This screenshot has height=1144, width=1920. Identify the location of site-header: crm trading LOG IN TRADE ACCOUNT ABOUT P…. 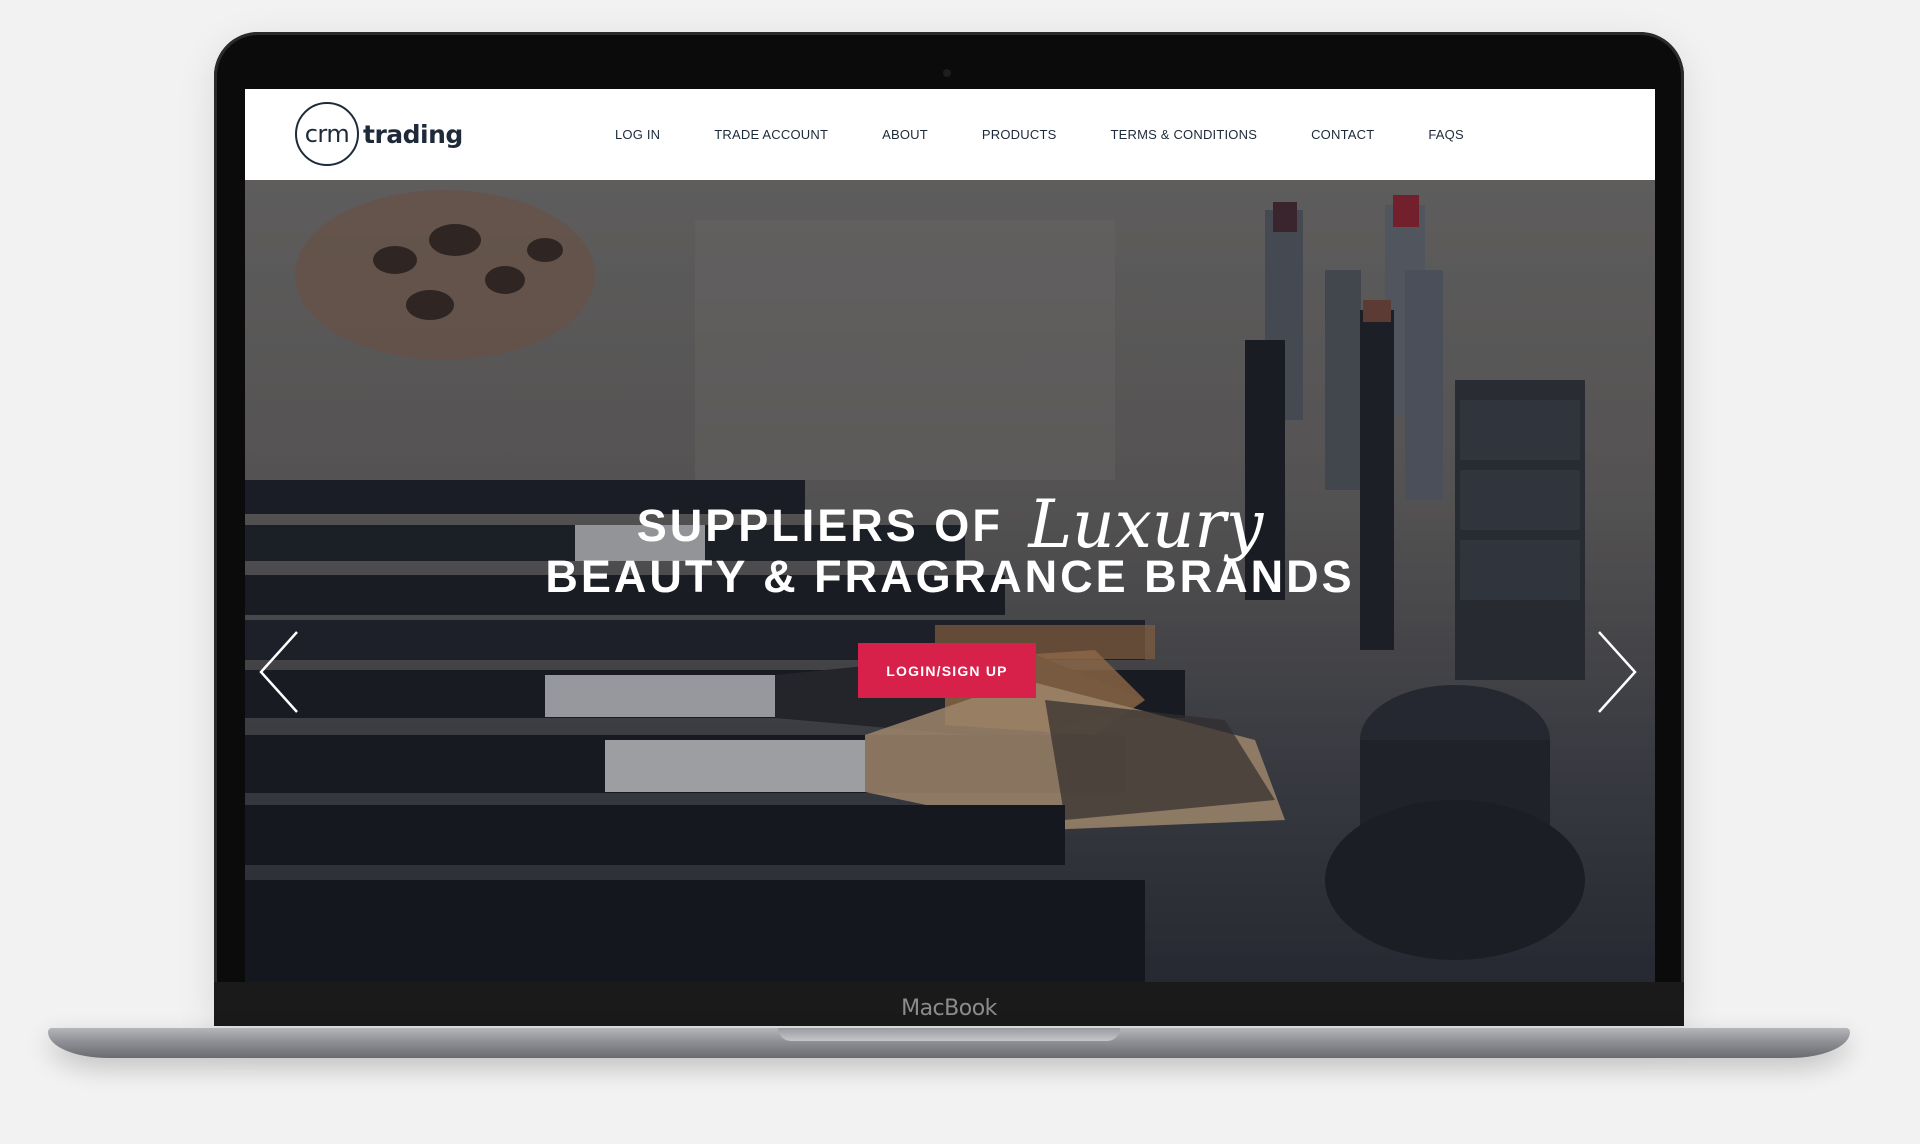
(950, 134).